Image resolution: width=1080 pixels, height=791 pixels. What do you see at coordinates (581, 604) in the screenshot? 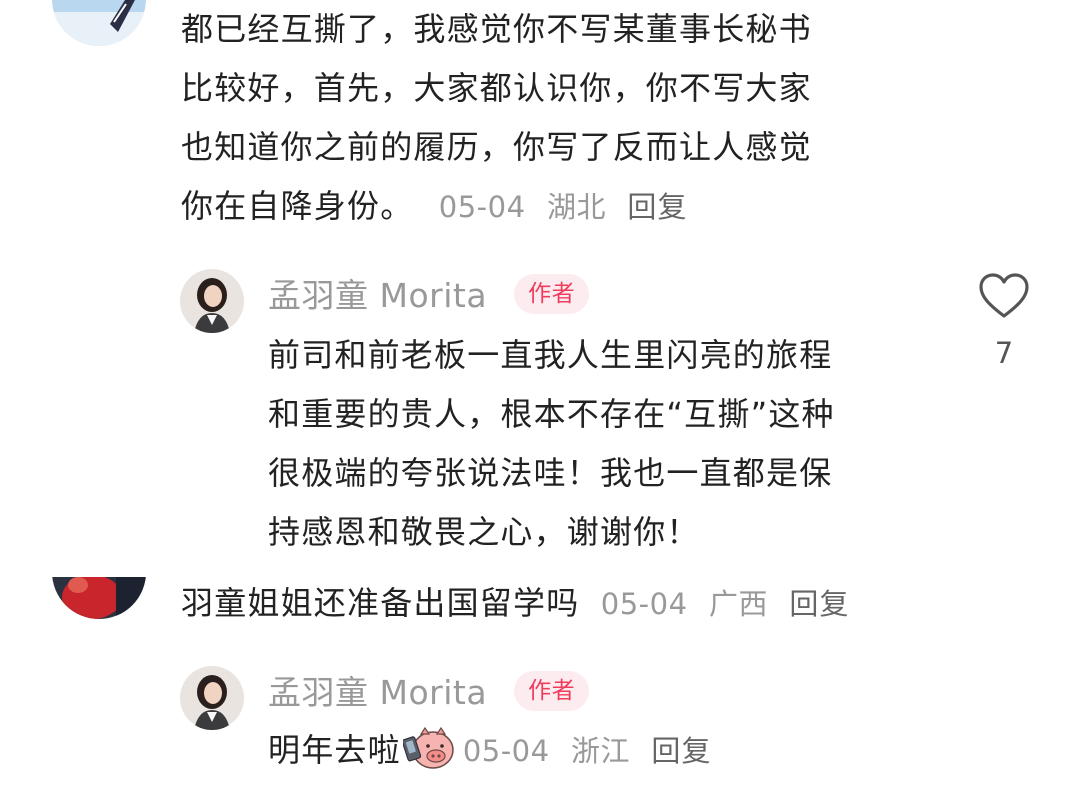
I see `comment-2-body: 羽童姐姐还准备出国留学吗 05-04 广西 回复` at bounding box center [581, 604].